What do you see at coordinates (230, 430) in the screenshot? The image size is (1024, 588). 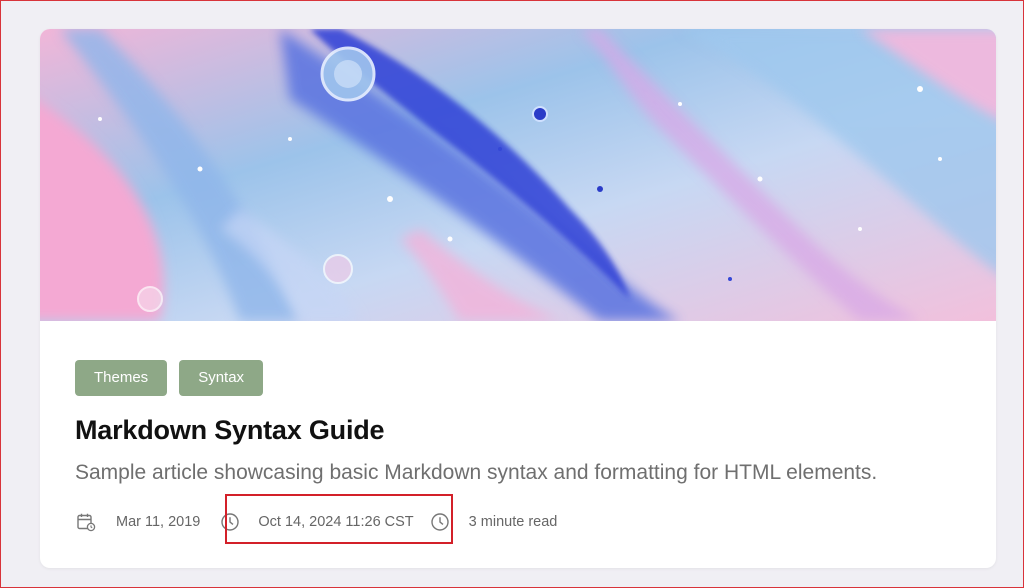 I see `post-title: Markdown Syntax Guide` at bounding box center [230, 430].